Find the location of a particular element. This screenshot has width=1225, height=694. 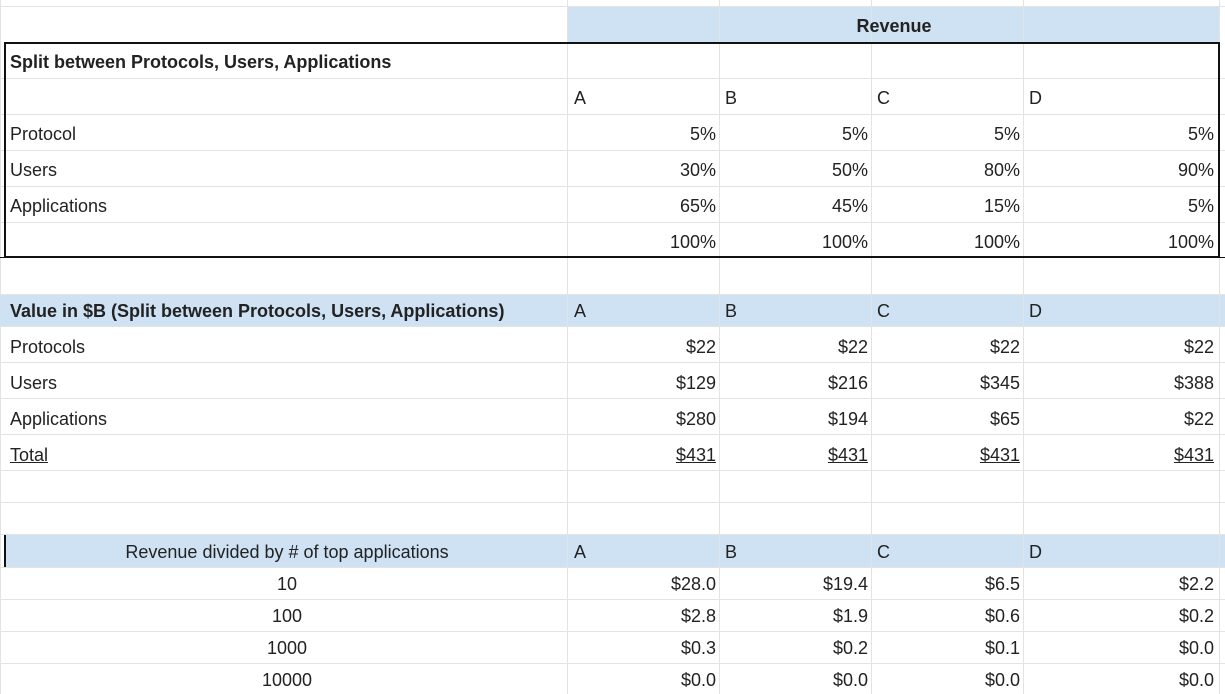

split-col-header-b: B is located at coordinates (731, 98).